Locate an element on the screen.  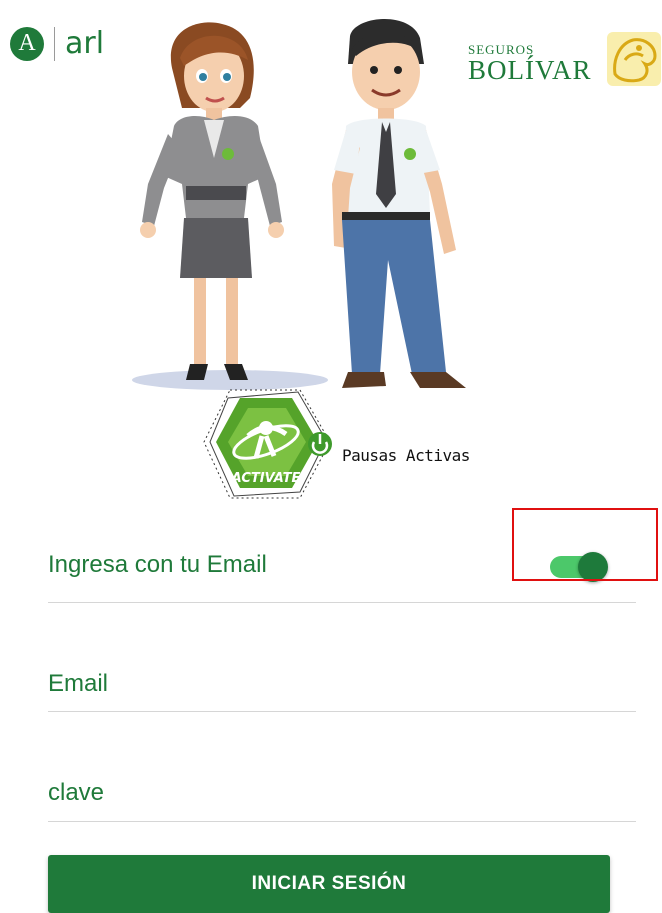
activate-text: ACTIVATE is located at coordinates (266, 478).